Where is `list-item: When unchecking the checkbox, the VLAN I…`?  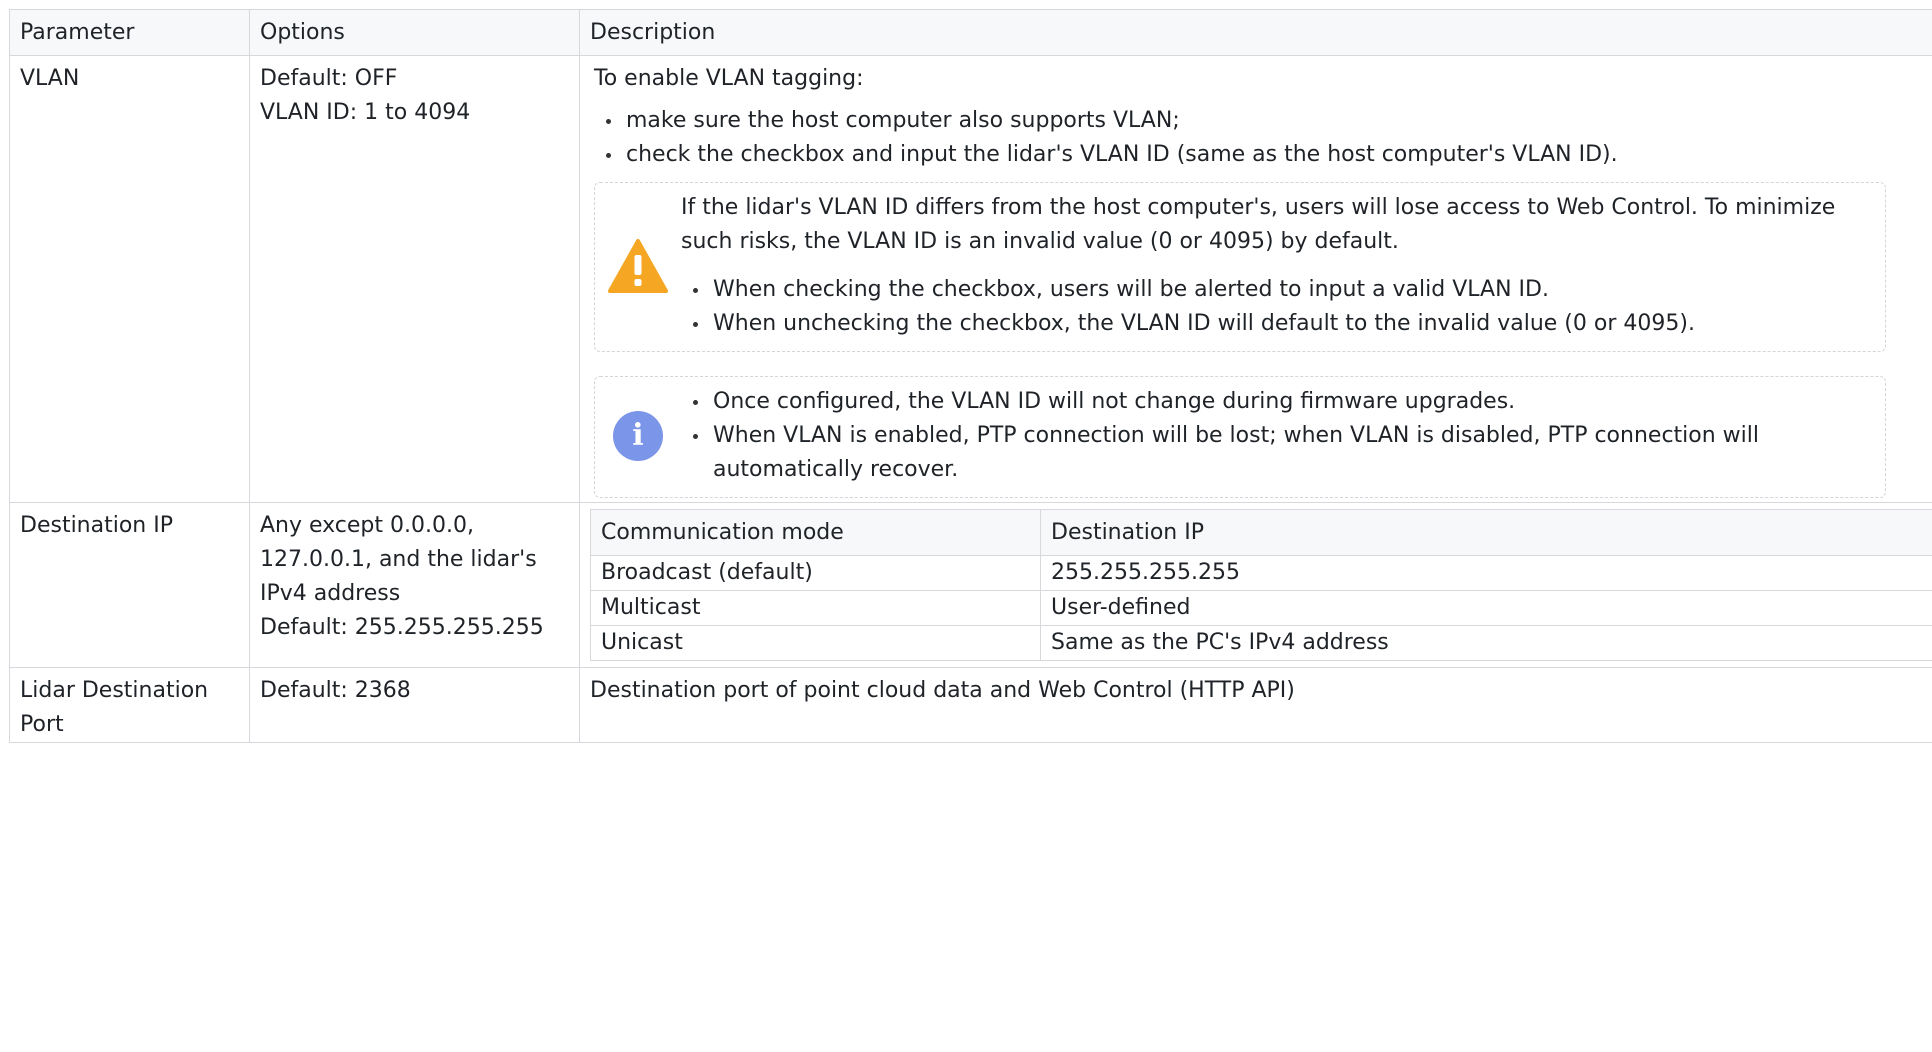 list-item: When unchecking the checkbox, the VLAN I… is located at coordinates (1283, 324).